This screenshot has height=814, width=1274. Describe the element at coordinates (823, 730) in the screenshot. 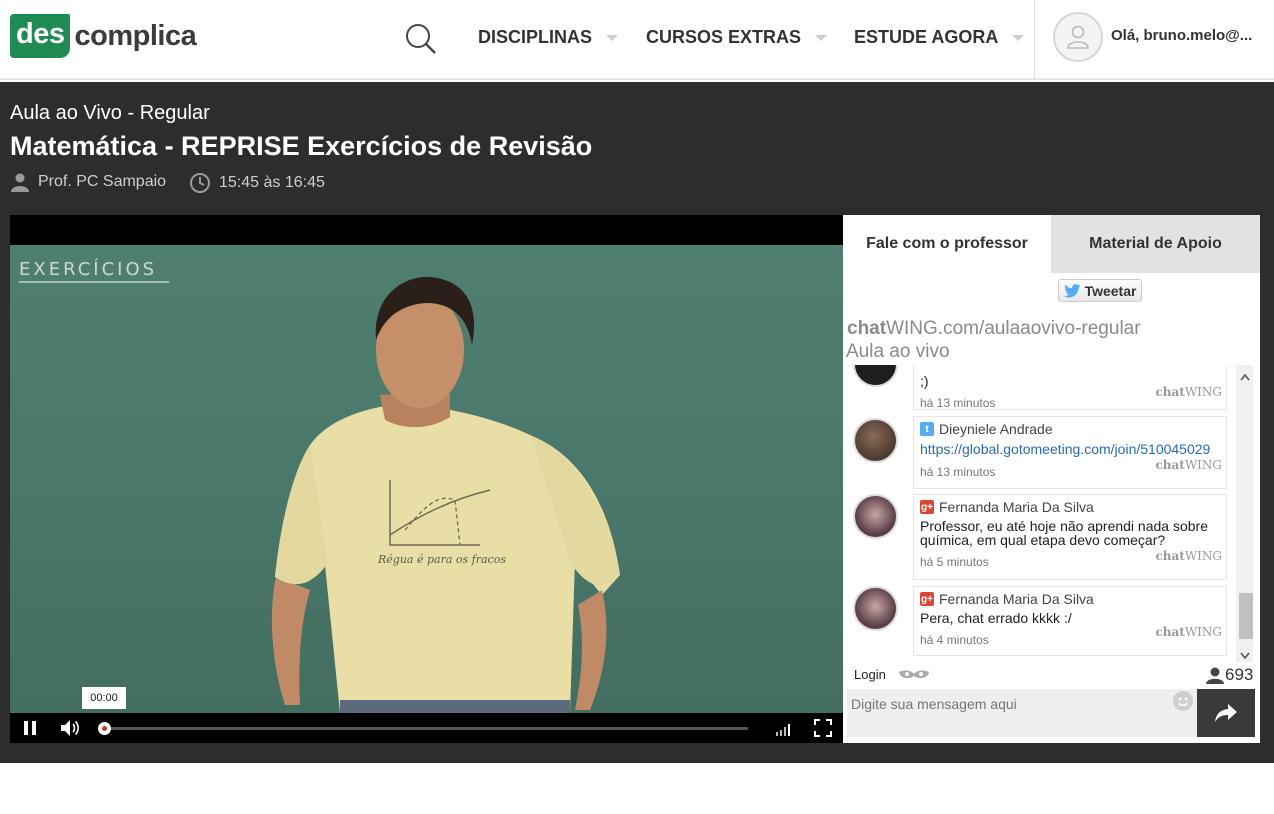

I see `fullscreen-icon` at that location.